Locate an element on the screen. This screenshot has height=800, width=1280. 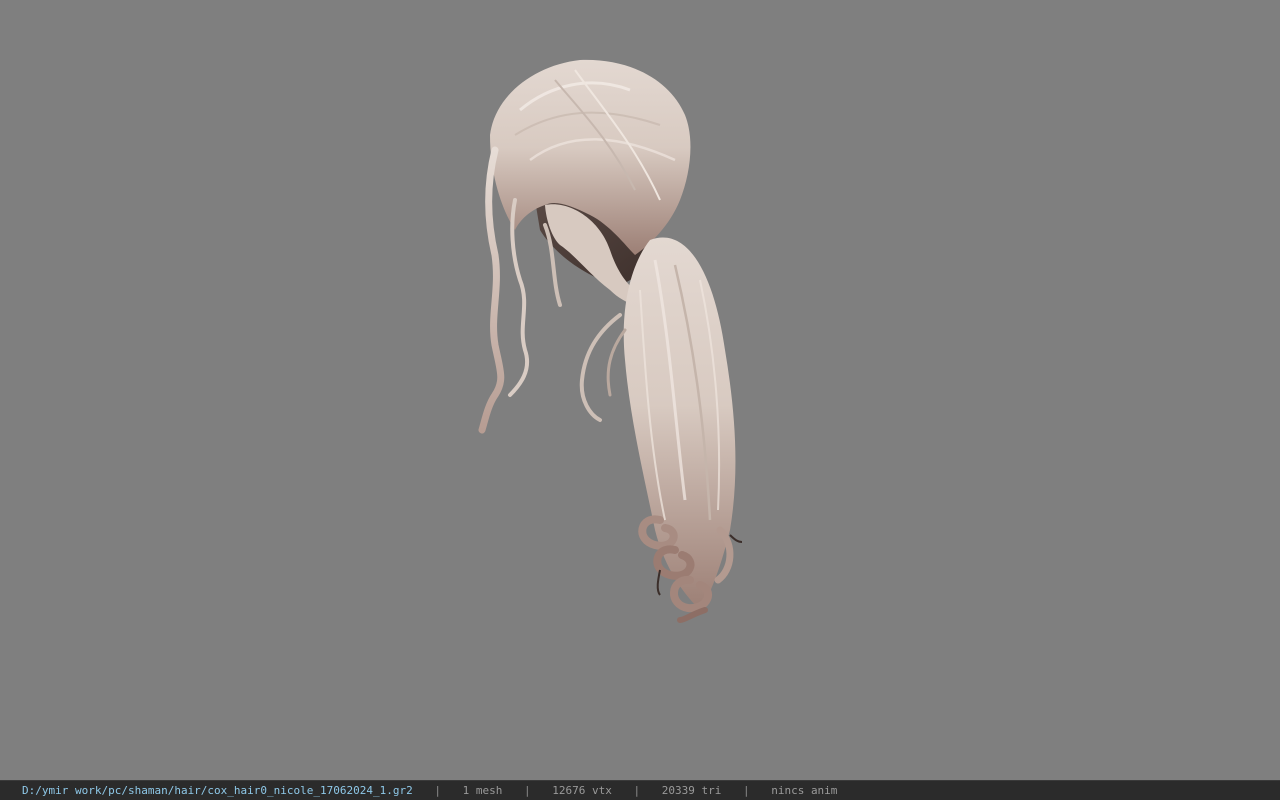
vertex-count: 12676 vtx is located at coordinates (582, 790).